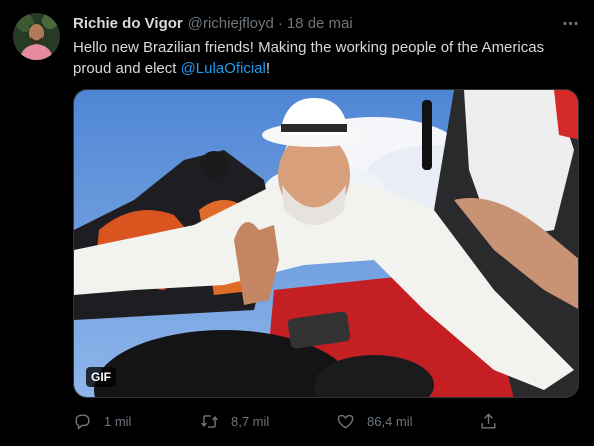  Describe the element at coordinates (223, 68) in the screenshot. I see `mention-link: @LulaOficial` at that location.